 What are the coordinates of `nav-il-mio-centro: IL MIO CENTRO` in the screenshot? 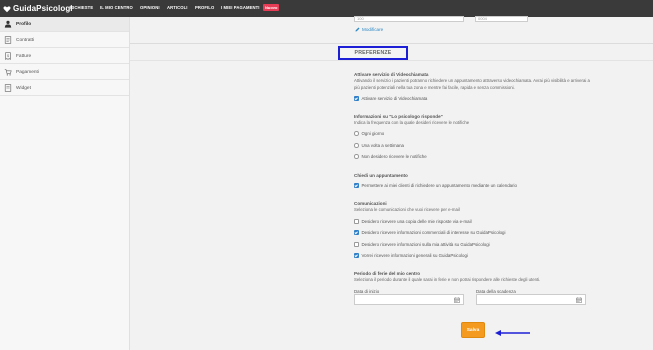 It's located at (116, 7).